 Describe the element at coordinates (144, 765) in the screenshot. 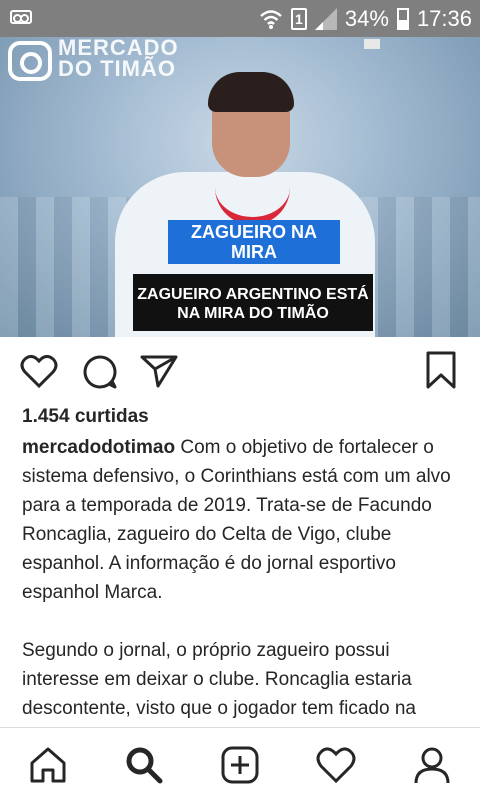

I see `search-icon` at that location.